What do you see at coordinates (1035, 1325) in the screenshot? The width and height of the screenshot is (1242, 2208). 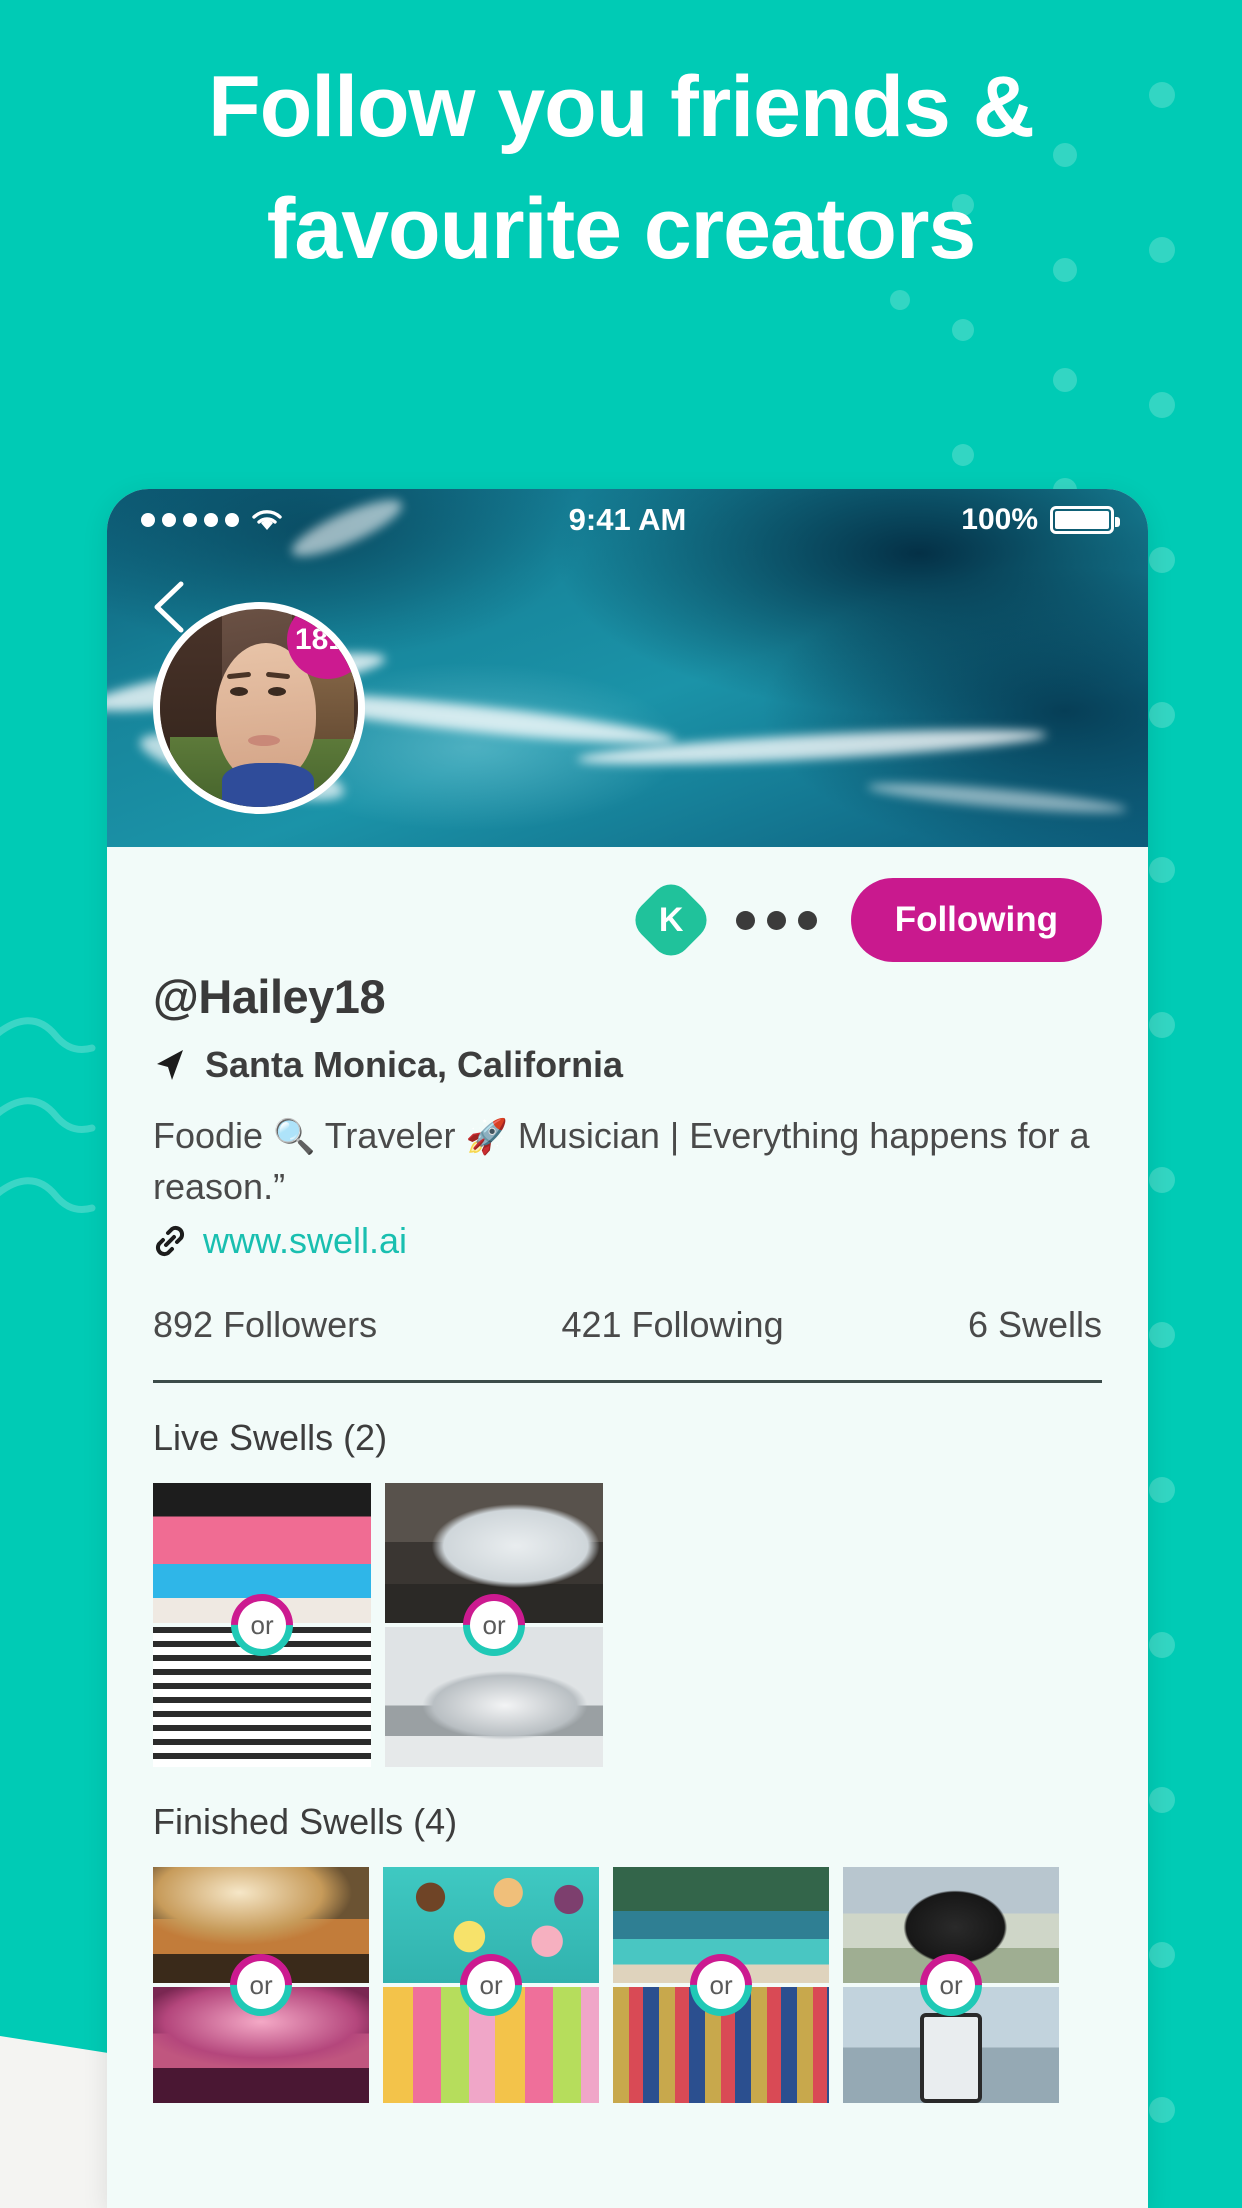 I see `swells-stat: 6 Swells` at bounding box center [1035, 1325].